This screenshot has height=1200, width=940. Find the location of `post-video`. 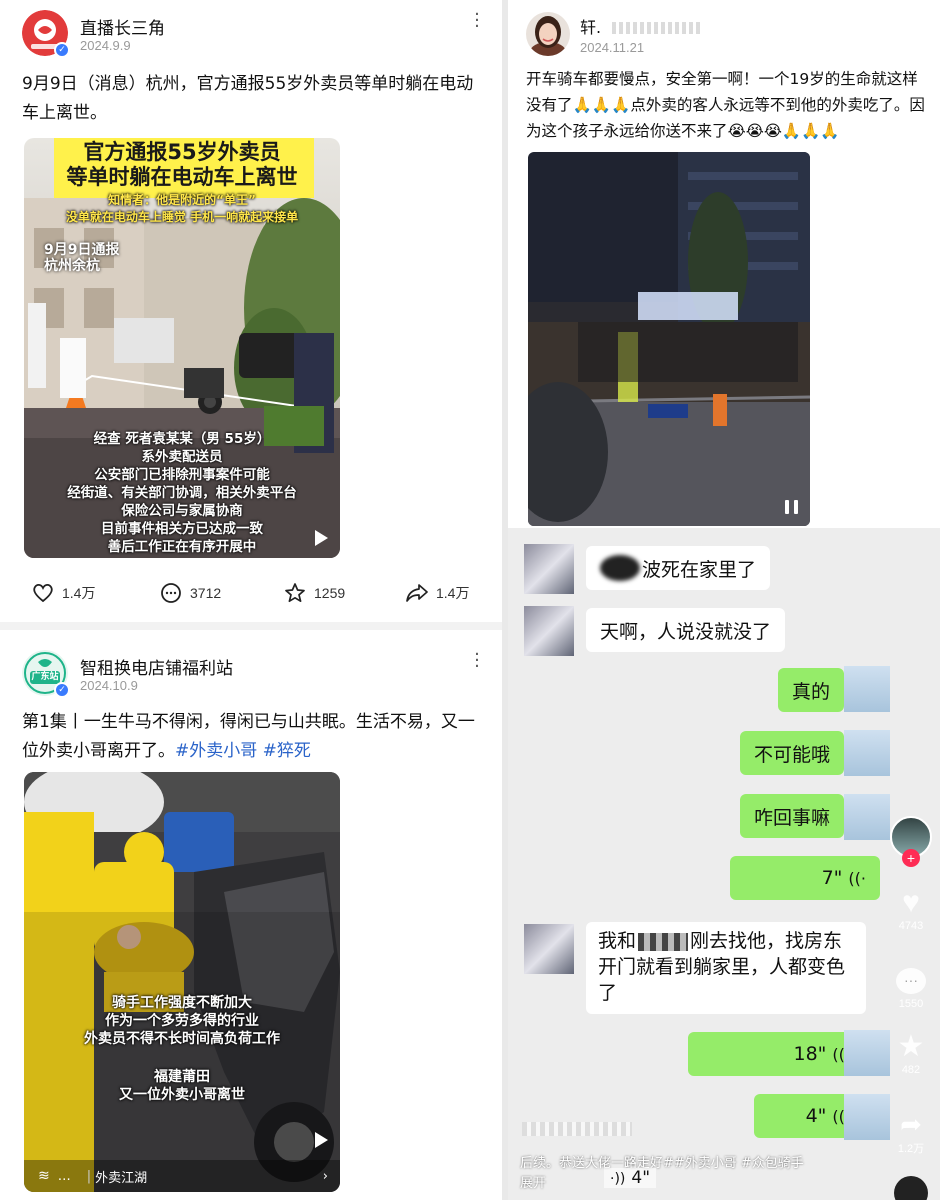

post-video is located at coordinates (669, 339).